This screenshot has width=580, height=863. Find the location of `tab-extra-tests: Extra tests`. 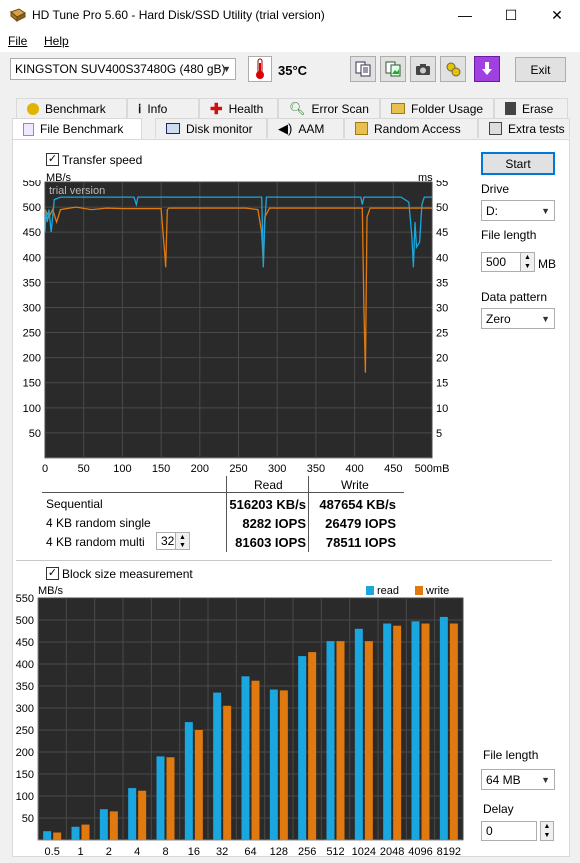

tab-extra-tests: Extra tests is located at coordinates (524, 128).